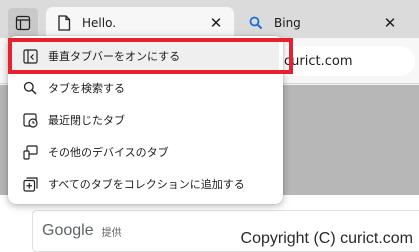  Describe the element at coordinates (30, 184) in the screenshot. I see `add-to-collection-icon` at that location.